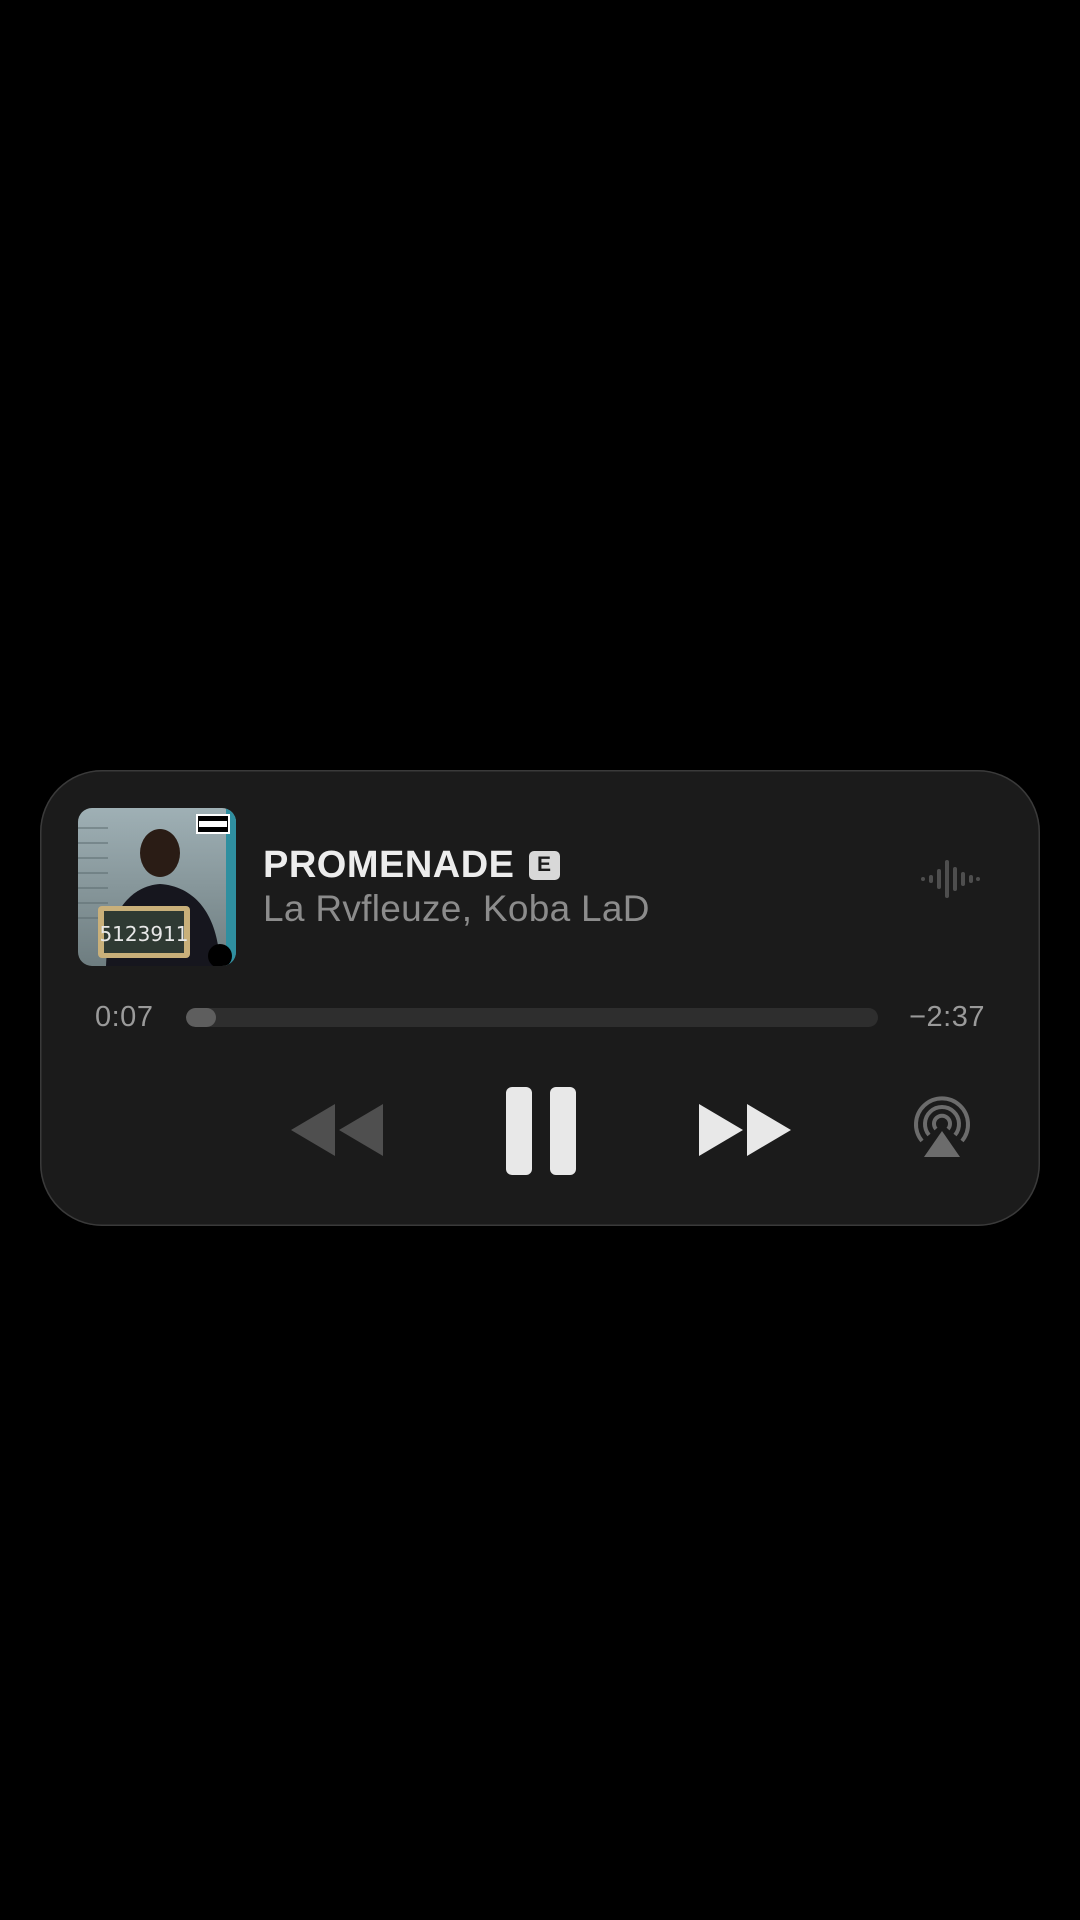 Image resolution: width=1080 pixels, height=1920 pixels. I want to click on rewind-icon, so click(337, 1130).